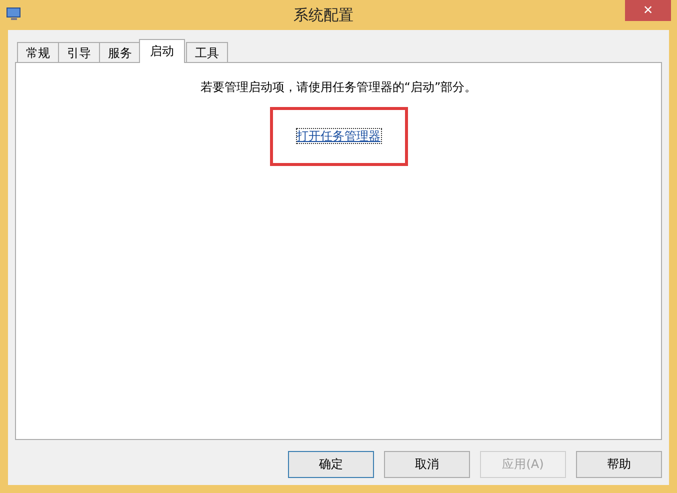 This screenshot has width=677, height=493. Describe the element at coordinates (427, 464) in the screenshot. I see `dialog-button: 取消` at that location.